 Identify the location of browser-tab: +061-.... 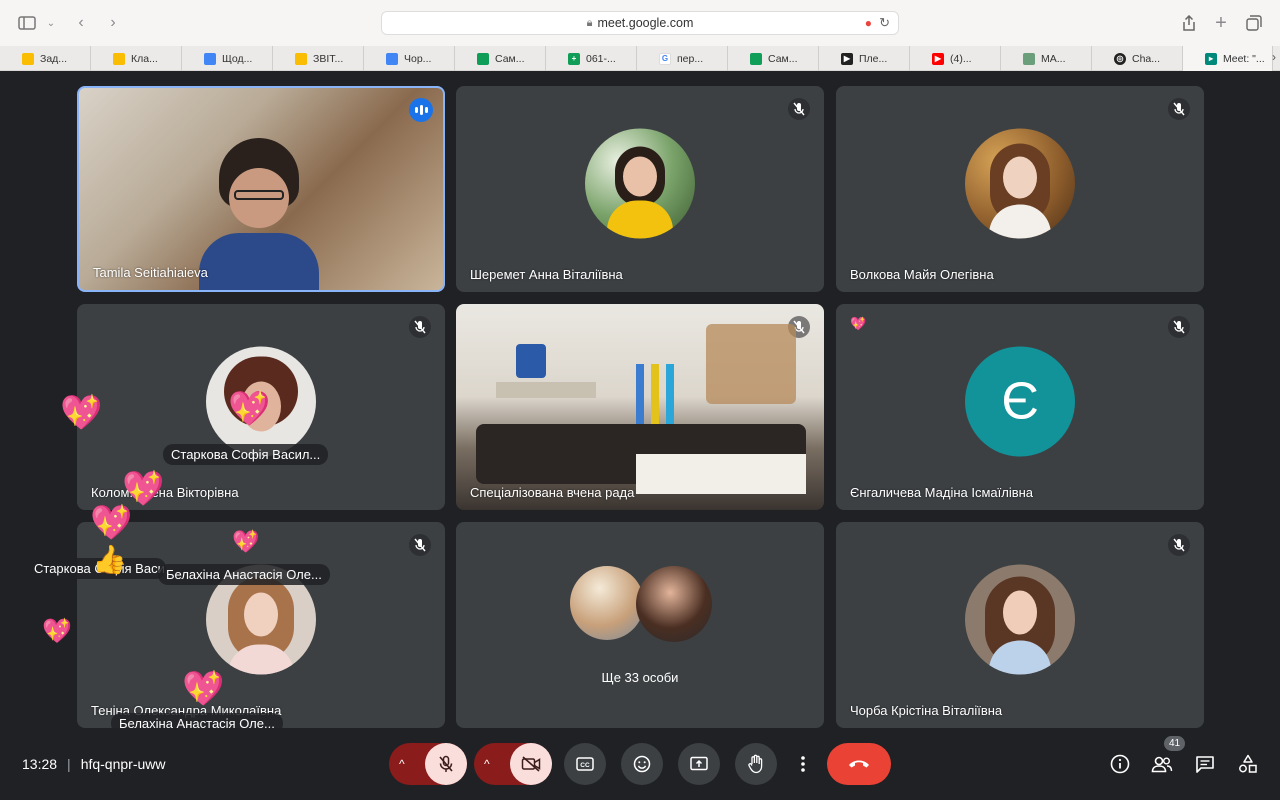
(591, 58).